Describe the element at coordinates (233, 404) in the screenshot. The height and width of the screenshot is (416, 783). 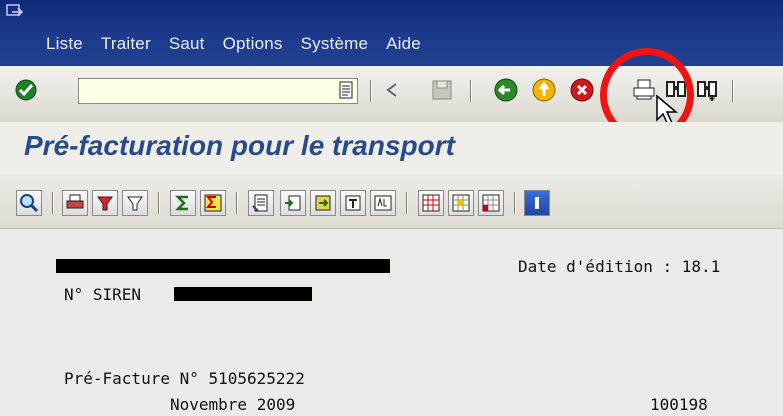
I see `invoice-period: Novembre 2009` at that location.